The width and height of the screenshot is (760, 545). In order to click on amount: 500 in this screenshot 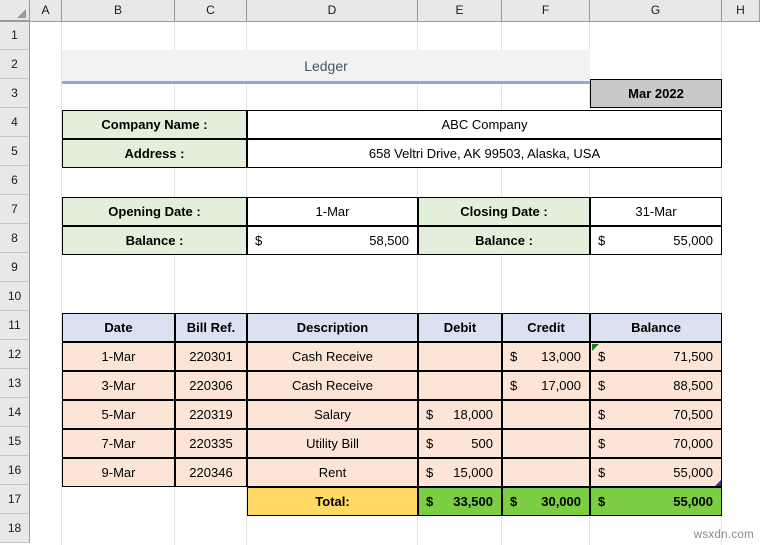, I will do `click(482, 443)`.